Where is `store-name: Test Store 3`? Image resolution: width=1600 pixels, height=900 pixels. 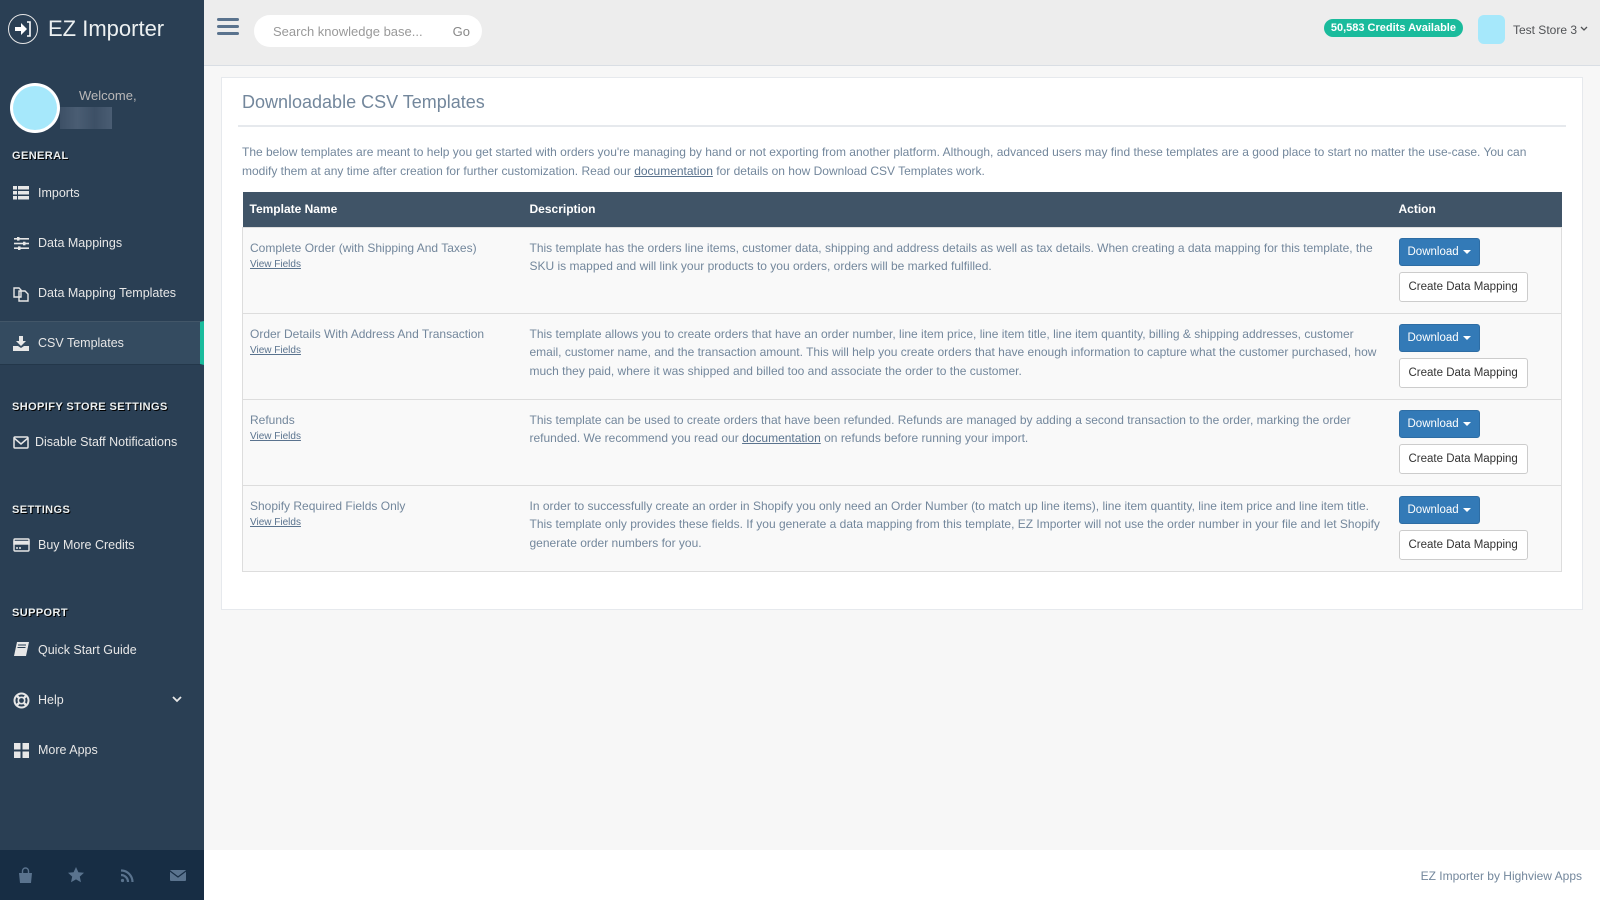
store-name: Test Store 3 is located at coordinates (1544, 29).